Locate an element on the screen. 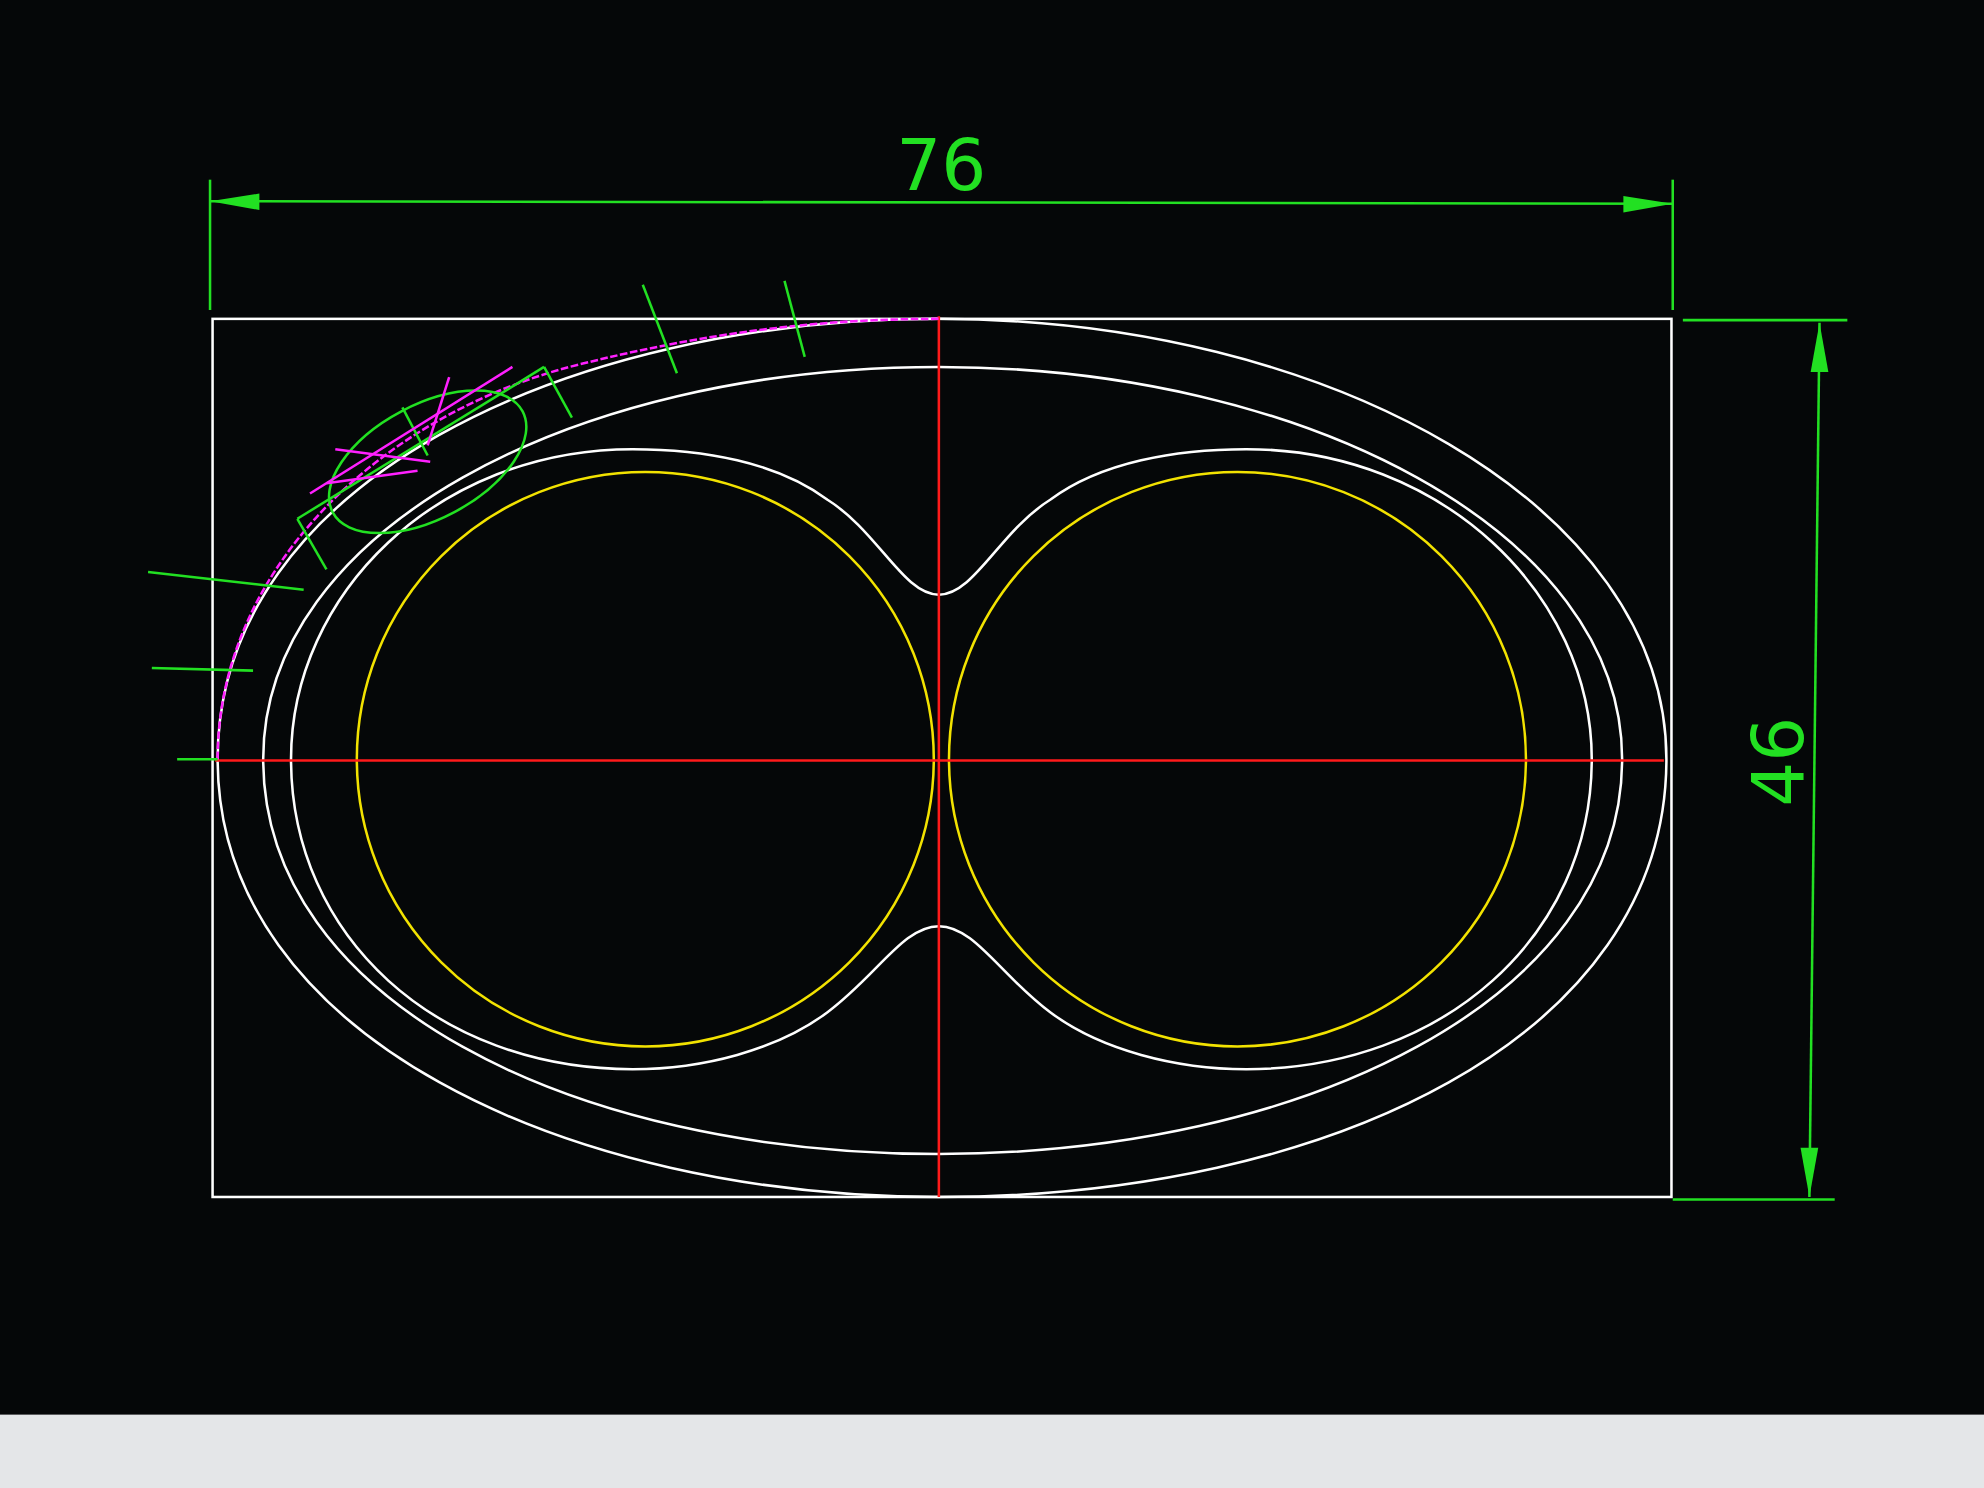  dimension-text: 46 is located at coordinates (1779, 761).